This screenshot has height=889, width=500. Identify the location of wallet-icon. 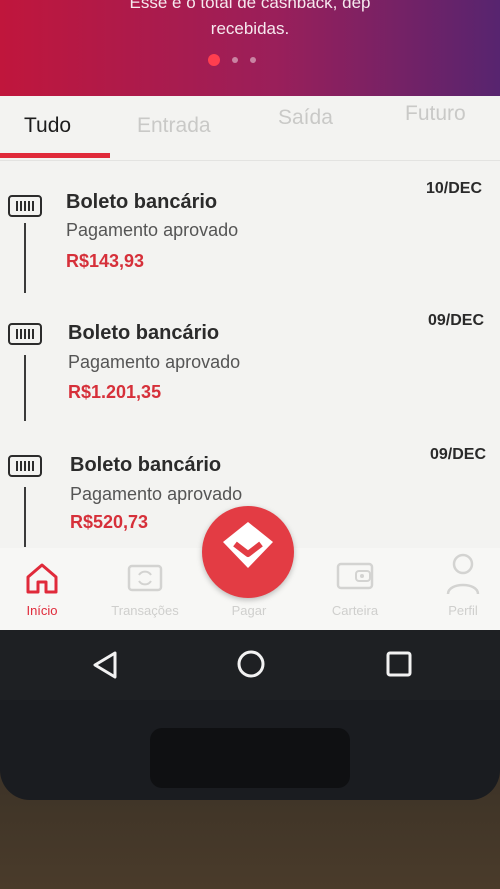
(355, 576).